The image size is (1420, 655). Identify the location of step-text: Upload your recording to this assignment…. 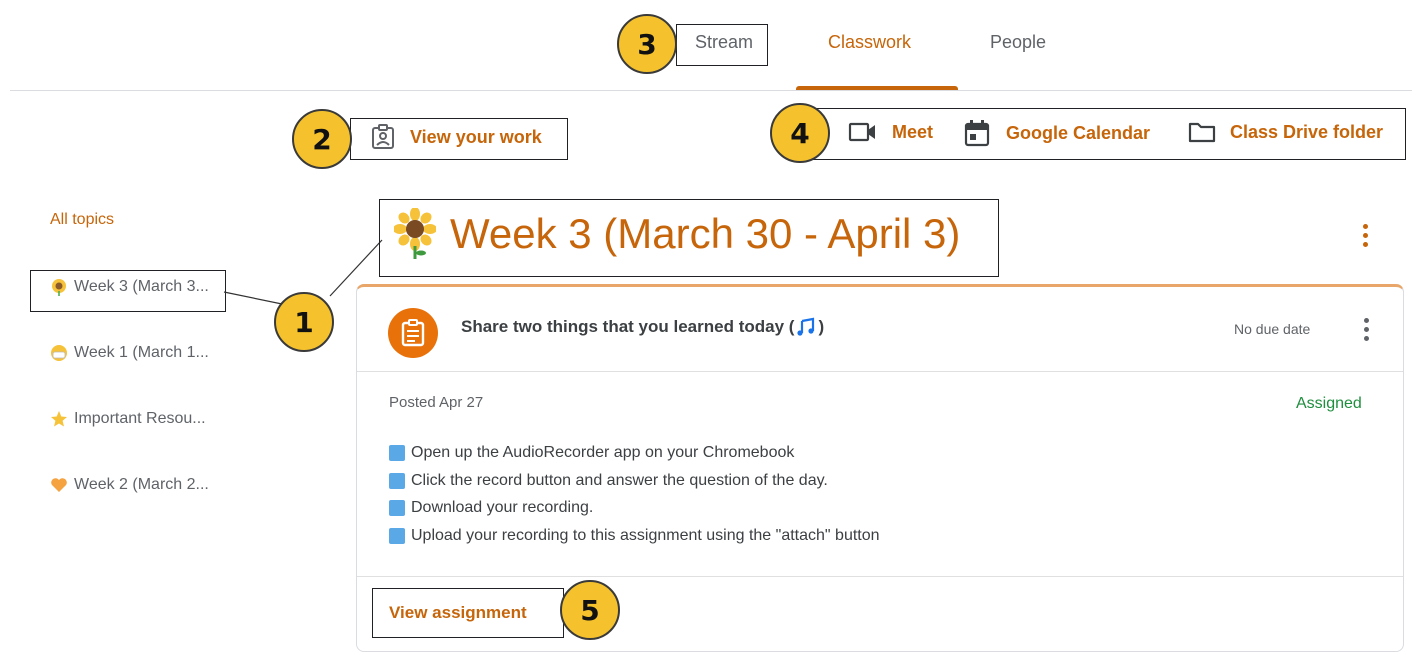
(645, 535).